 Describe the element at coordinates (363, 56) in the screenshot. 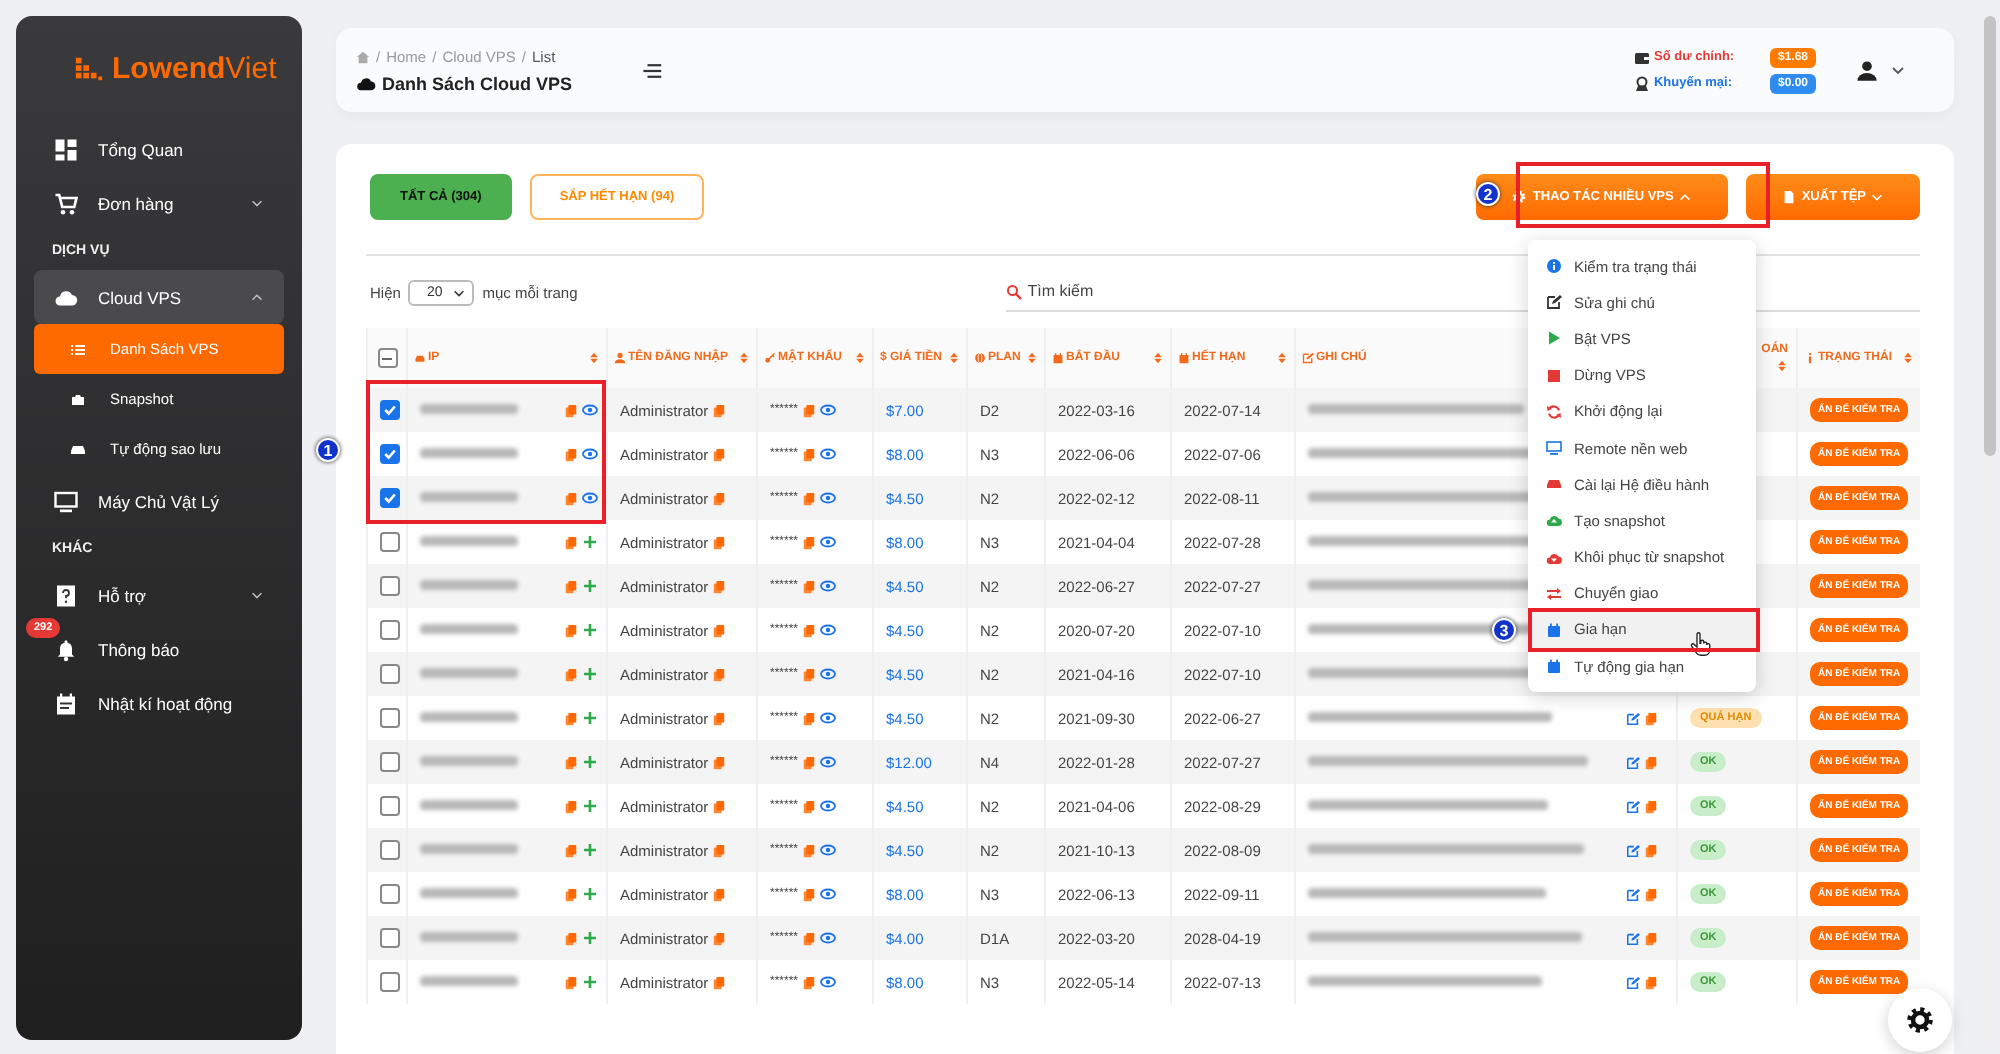

I see `home-icon` at that location.